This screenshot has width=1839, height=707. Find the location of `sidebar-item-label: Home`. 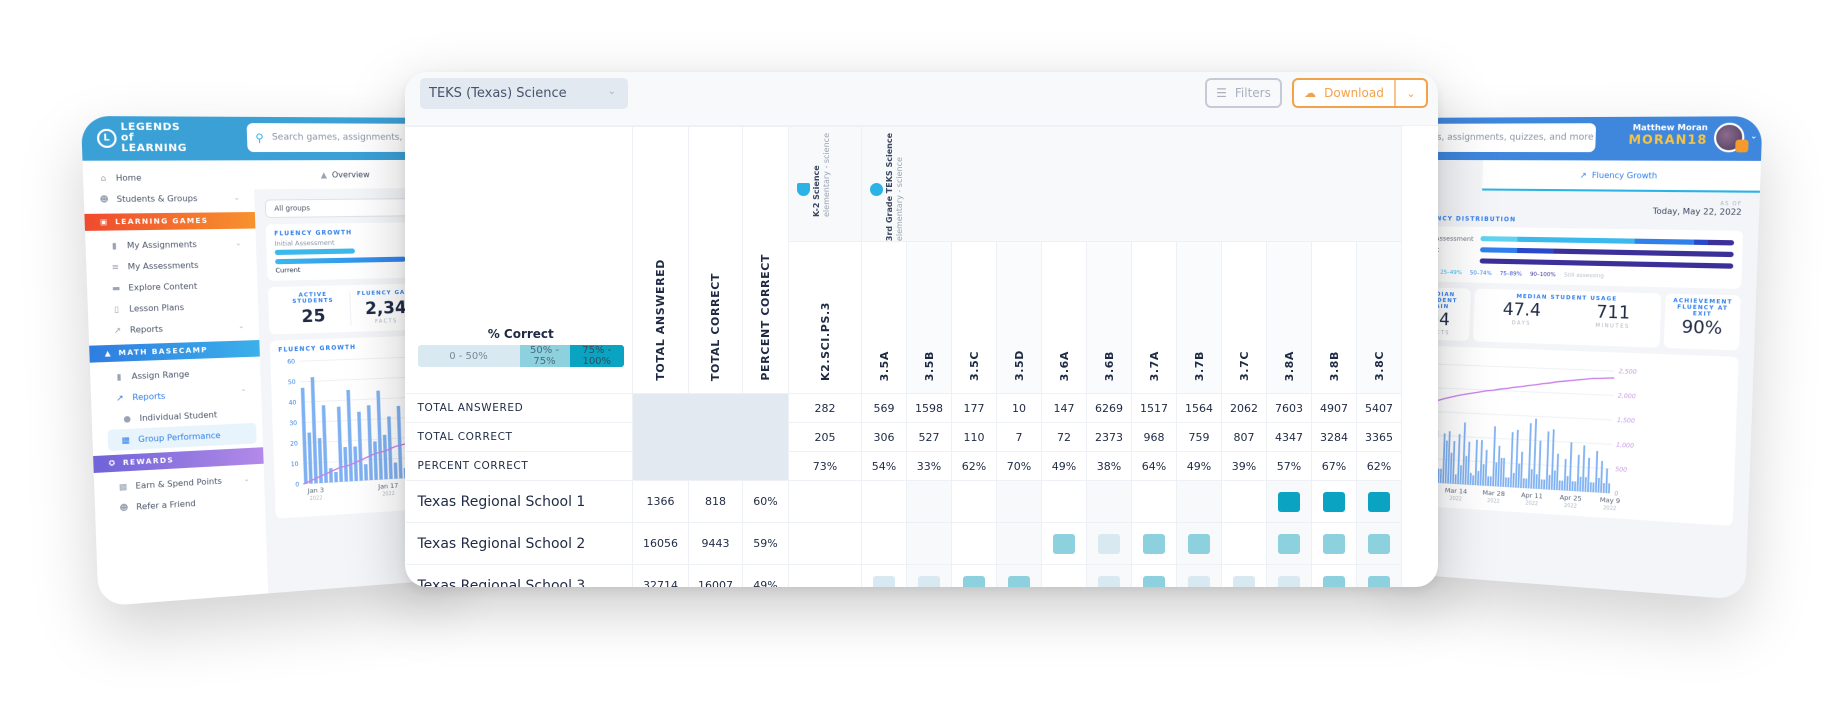

sidebar-item-label: Home is located at coordinates (128, 177).